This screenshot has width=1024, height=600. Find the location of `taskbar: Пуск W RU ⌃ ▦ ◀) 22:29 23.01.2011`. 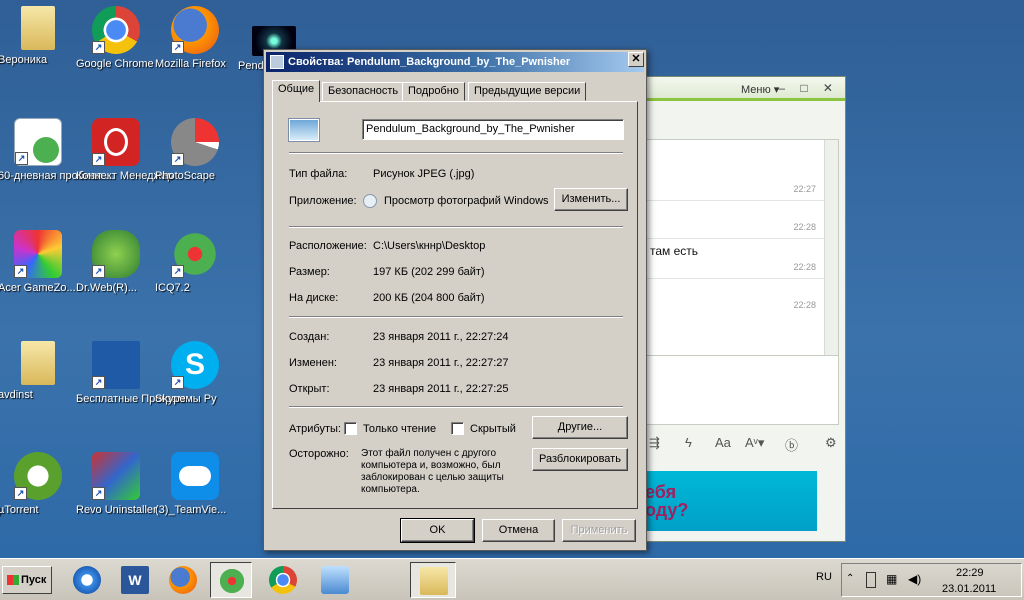

taskbar: Пуск W RU ⌃ ▦ ◀) 22:29 23.01.2011 is located at coordinates (512, 579).